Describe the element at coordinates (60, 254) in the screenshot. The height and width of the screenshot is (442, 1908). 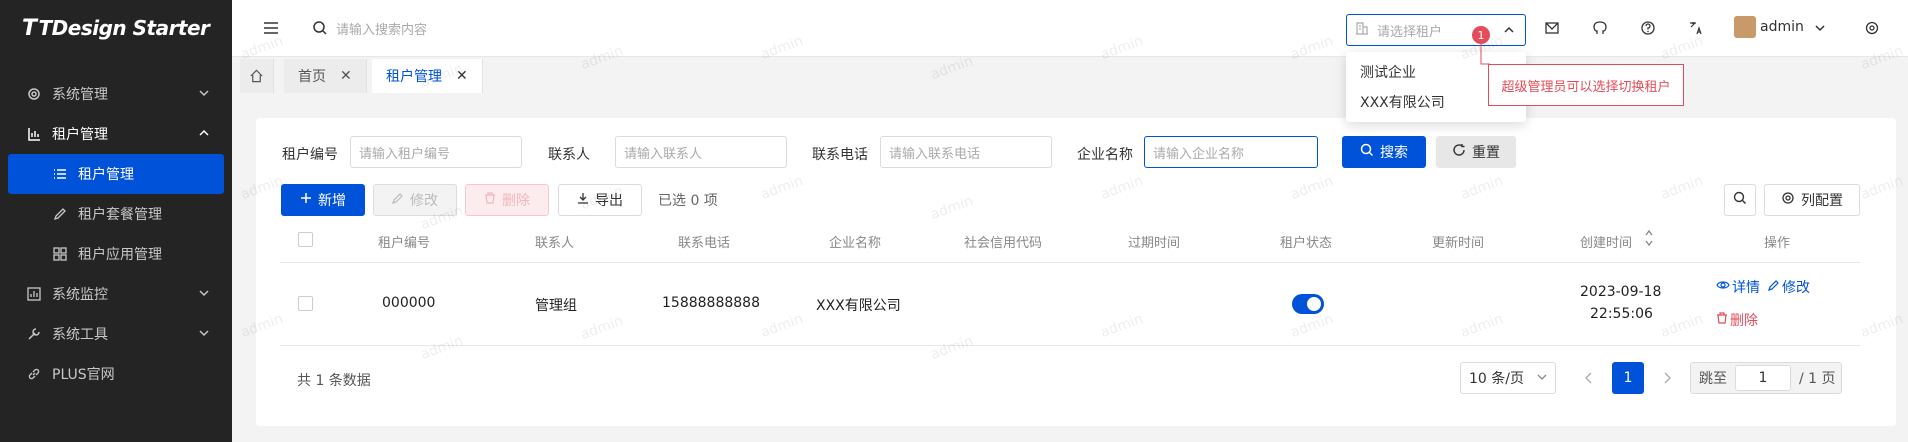
I see `grid-icon` at that location.